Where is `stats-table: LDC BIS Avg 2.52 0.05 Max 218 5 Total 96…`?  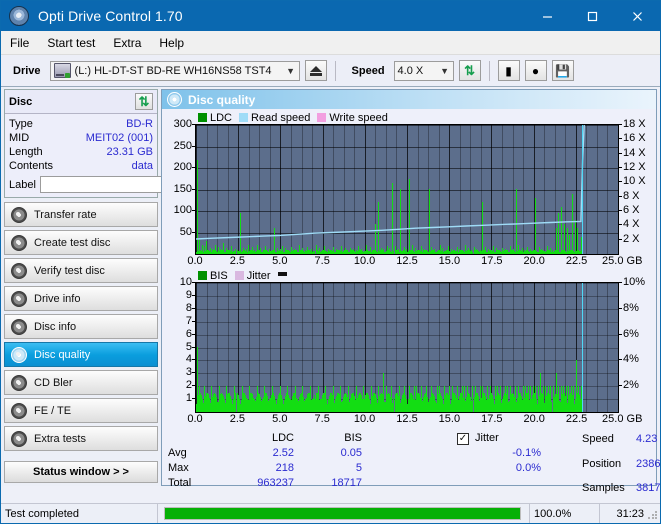
stats-table: LDC BIS Avg 2.52 0.05 Max 218 5 Total 96… is located at coordinates (307, 461).